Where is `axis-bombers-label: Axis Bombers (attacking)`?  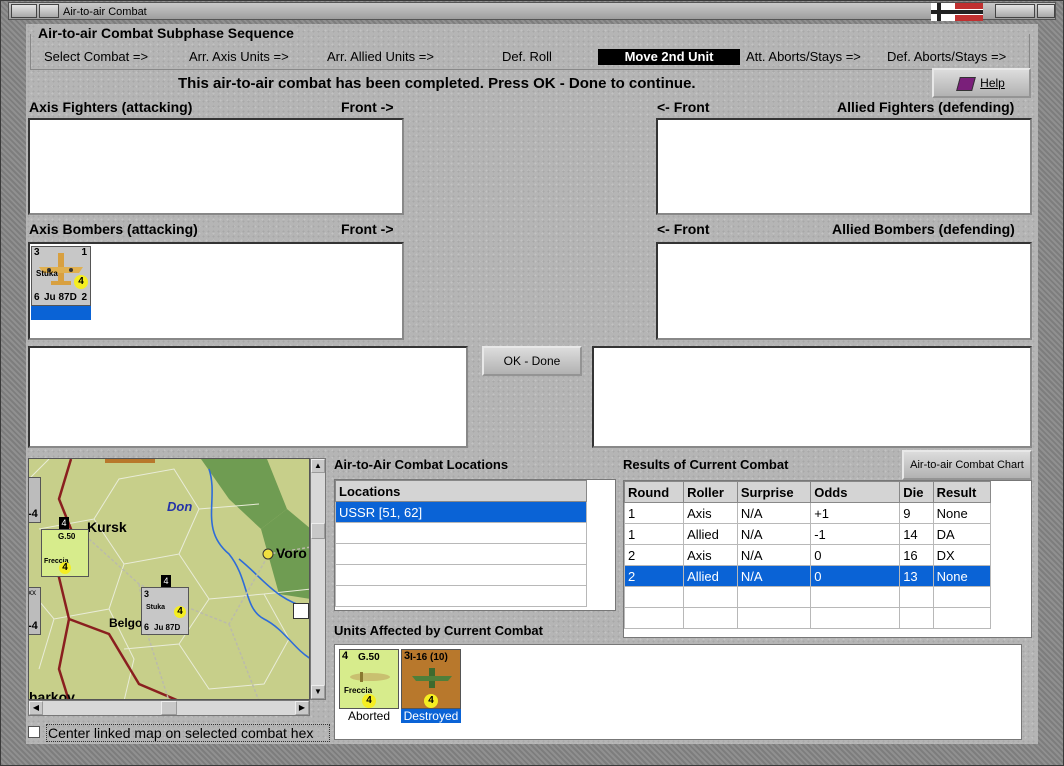
axis-bombers-label: Axis Bombers (attacking) is located at coordinates (113, 229).